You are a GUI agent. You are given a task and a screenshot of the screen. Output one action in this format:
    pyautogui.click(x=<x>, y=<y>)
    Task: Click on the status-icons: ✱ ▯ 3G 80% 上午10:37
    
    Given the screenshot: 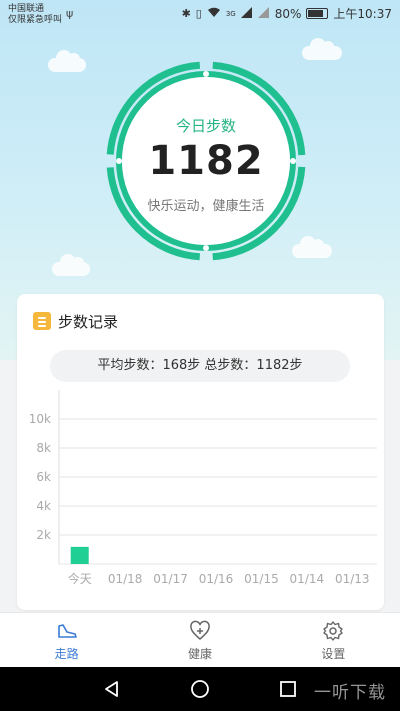 What is the action you would take?
    pyautogui.click(x=287, y=13)
    